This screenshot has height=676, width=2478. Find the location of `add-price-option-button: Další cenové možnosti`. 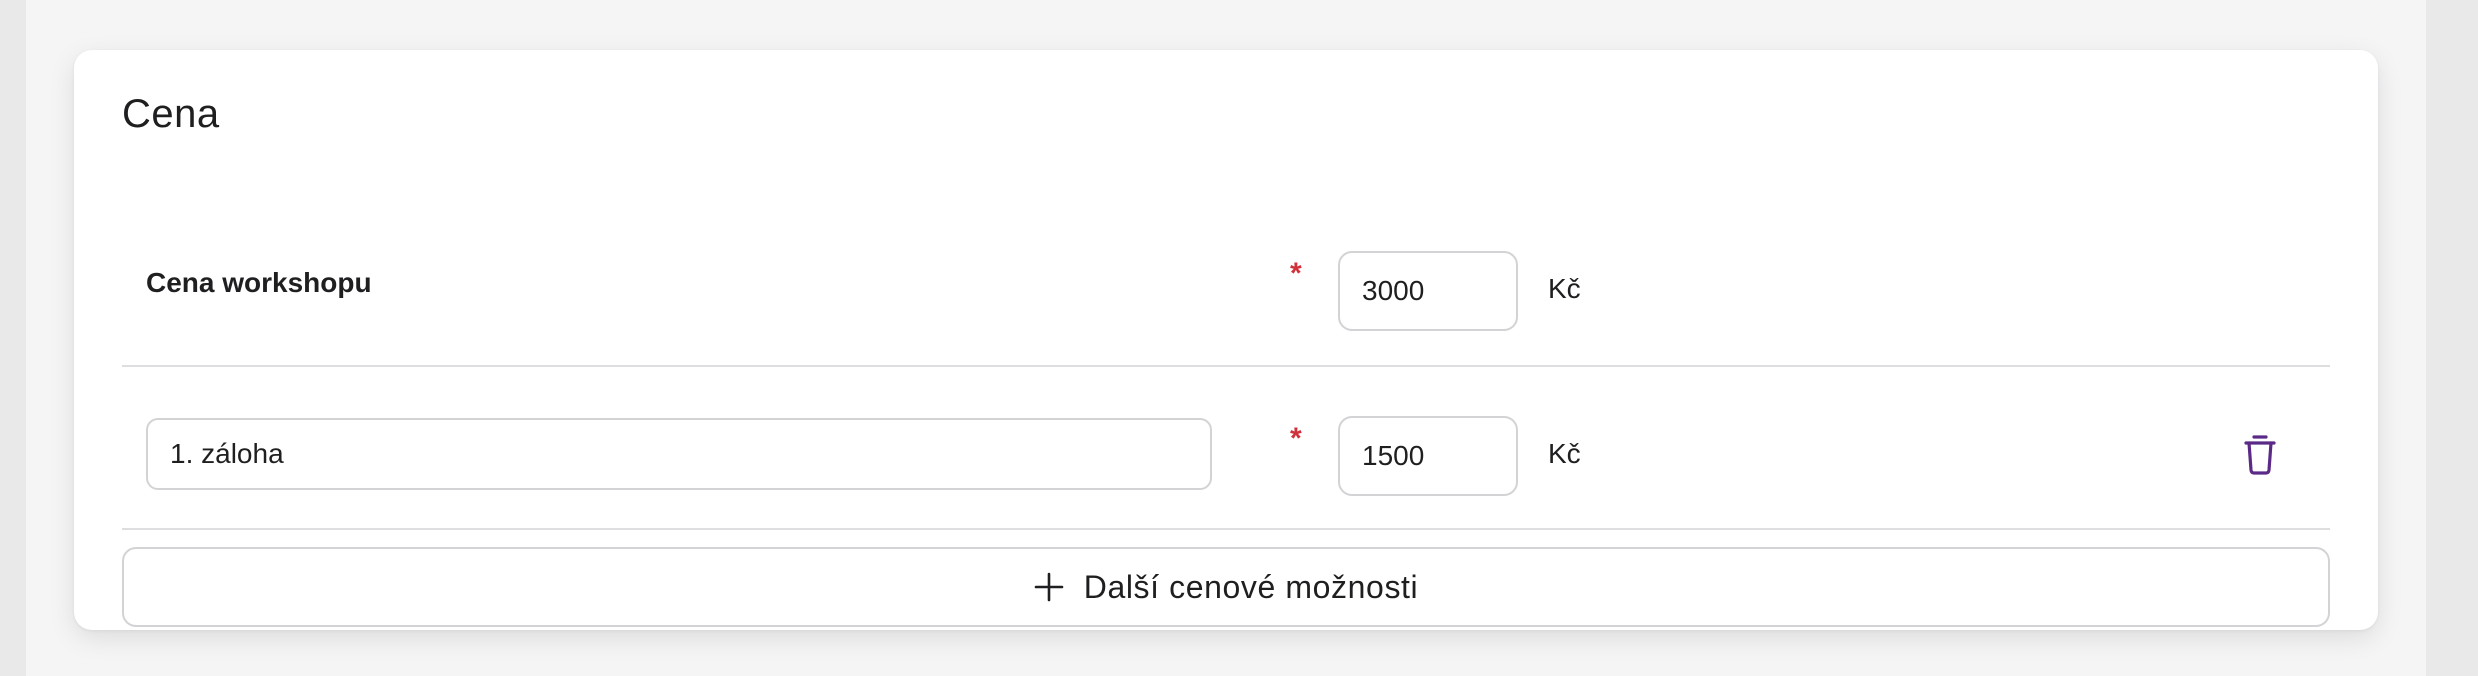

add-price-option-button: Další cenové možnosti is located at coordinates (1226, 587).